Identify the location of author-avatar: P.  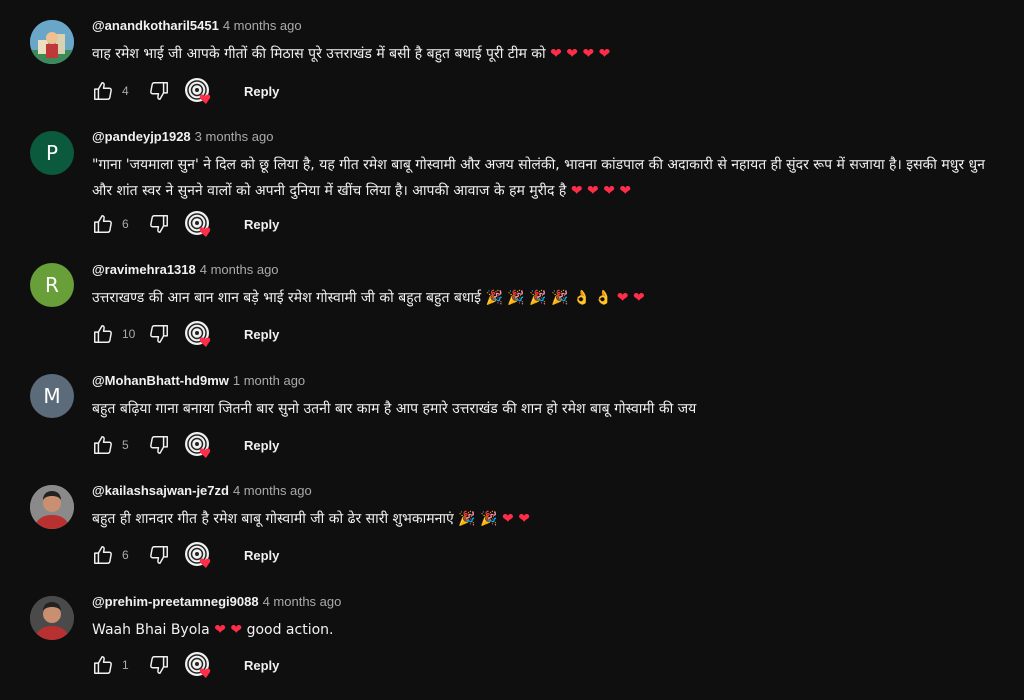
(52, 153).